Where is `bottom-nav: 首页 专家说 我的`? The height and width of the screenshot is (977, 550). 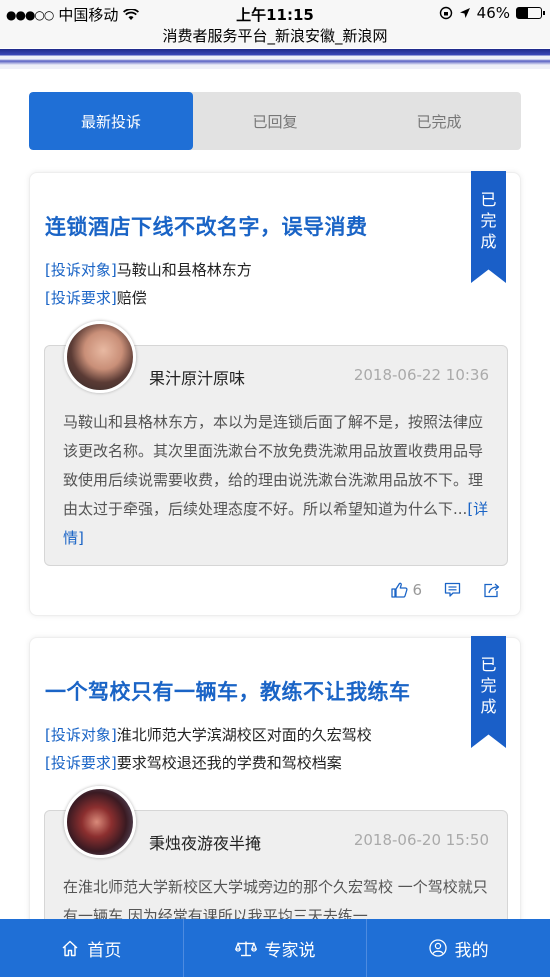
bottom-nav: 首页 专家说 我的 is located at coordinates (275, 948).